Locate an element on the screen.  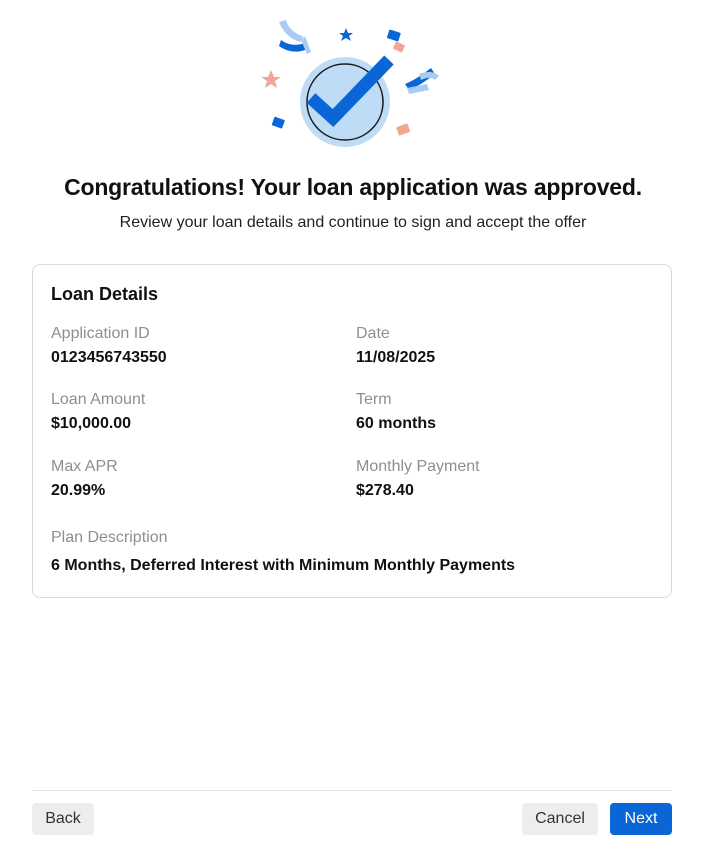
max-apr-label: Max APR is located at coordinates (84, 466).